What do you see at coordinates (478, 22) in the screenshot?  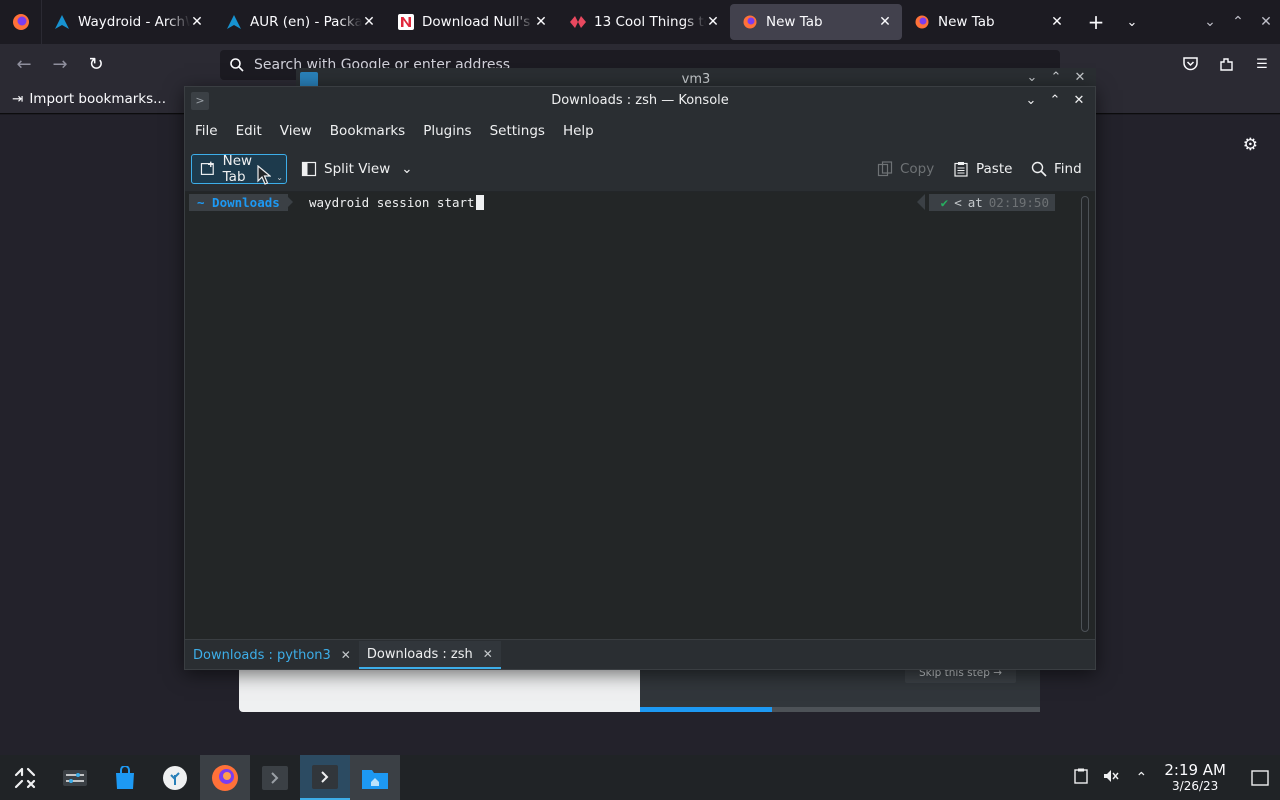 I see `tab-title: Download Null's Brawl` at bounding box center [478, 22].